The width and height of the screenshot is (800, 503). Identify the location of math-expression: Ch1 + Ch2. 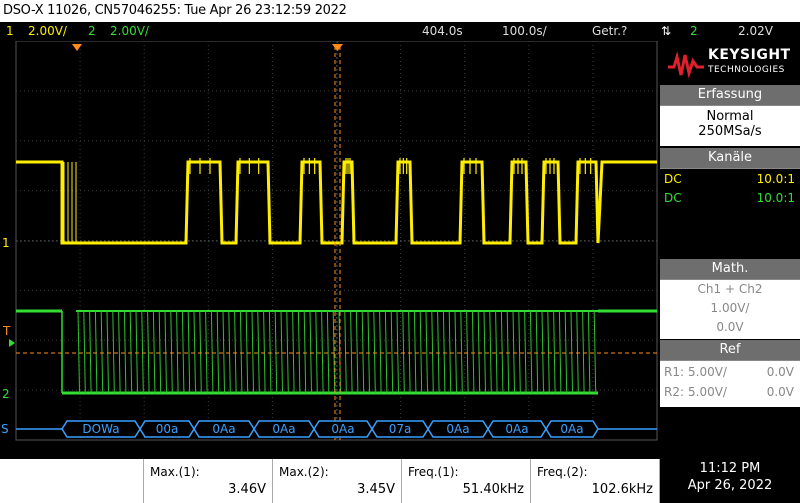
(730, 289).